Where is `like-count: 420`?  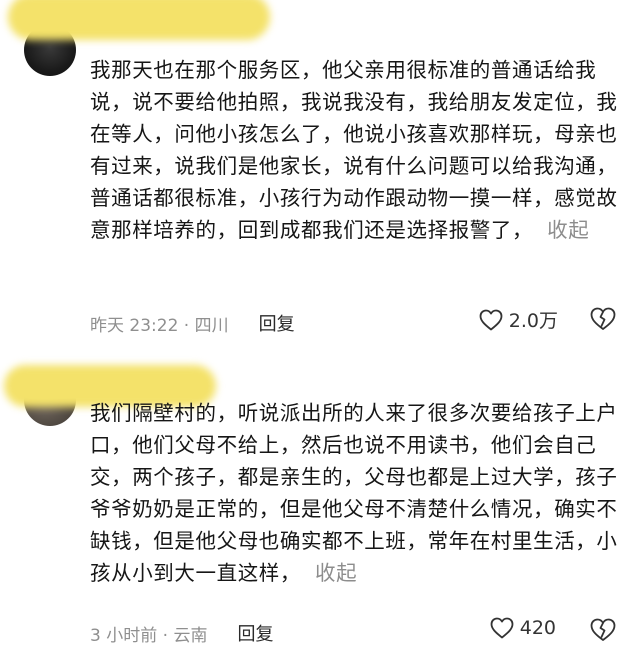 like-count: 420 is located at coordinates (537, 628).